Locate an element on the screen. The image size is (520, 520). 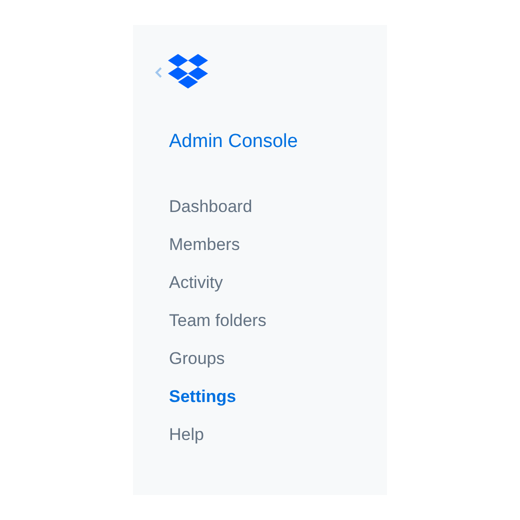
nav-item: Team folders is located at coordinates (217, 320).